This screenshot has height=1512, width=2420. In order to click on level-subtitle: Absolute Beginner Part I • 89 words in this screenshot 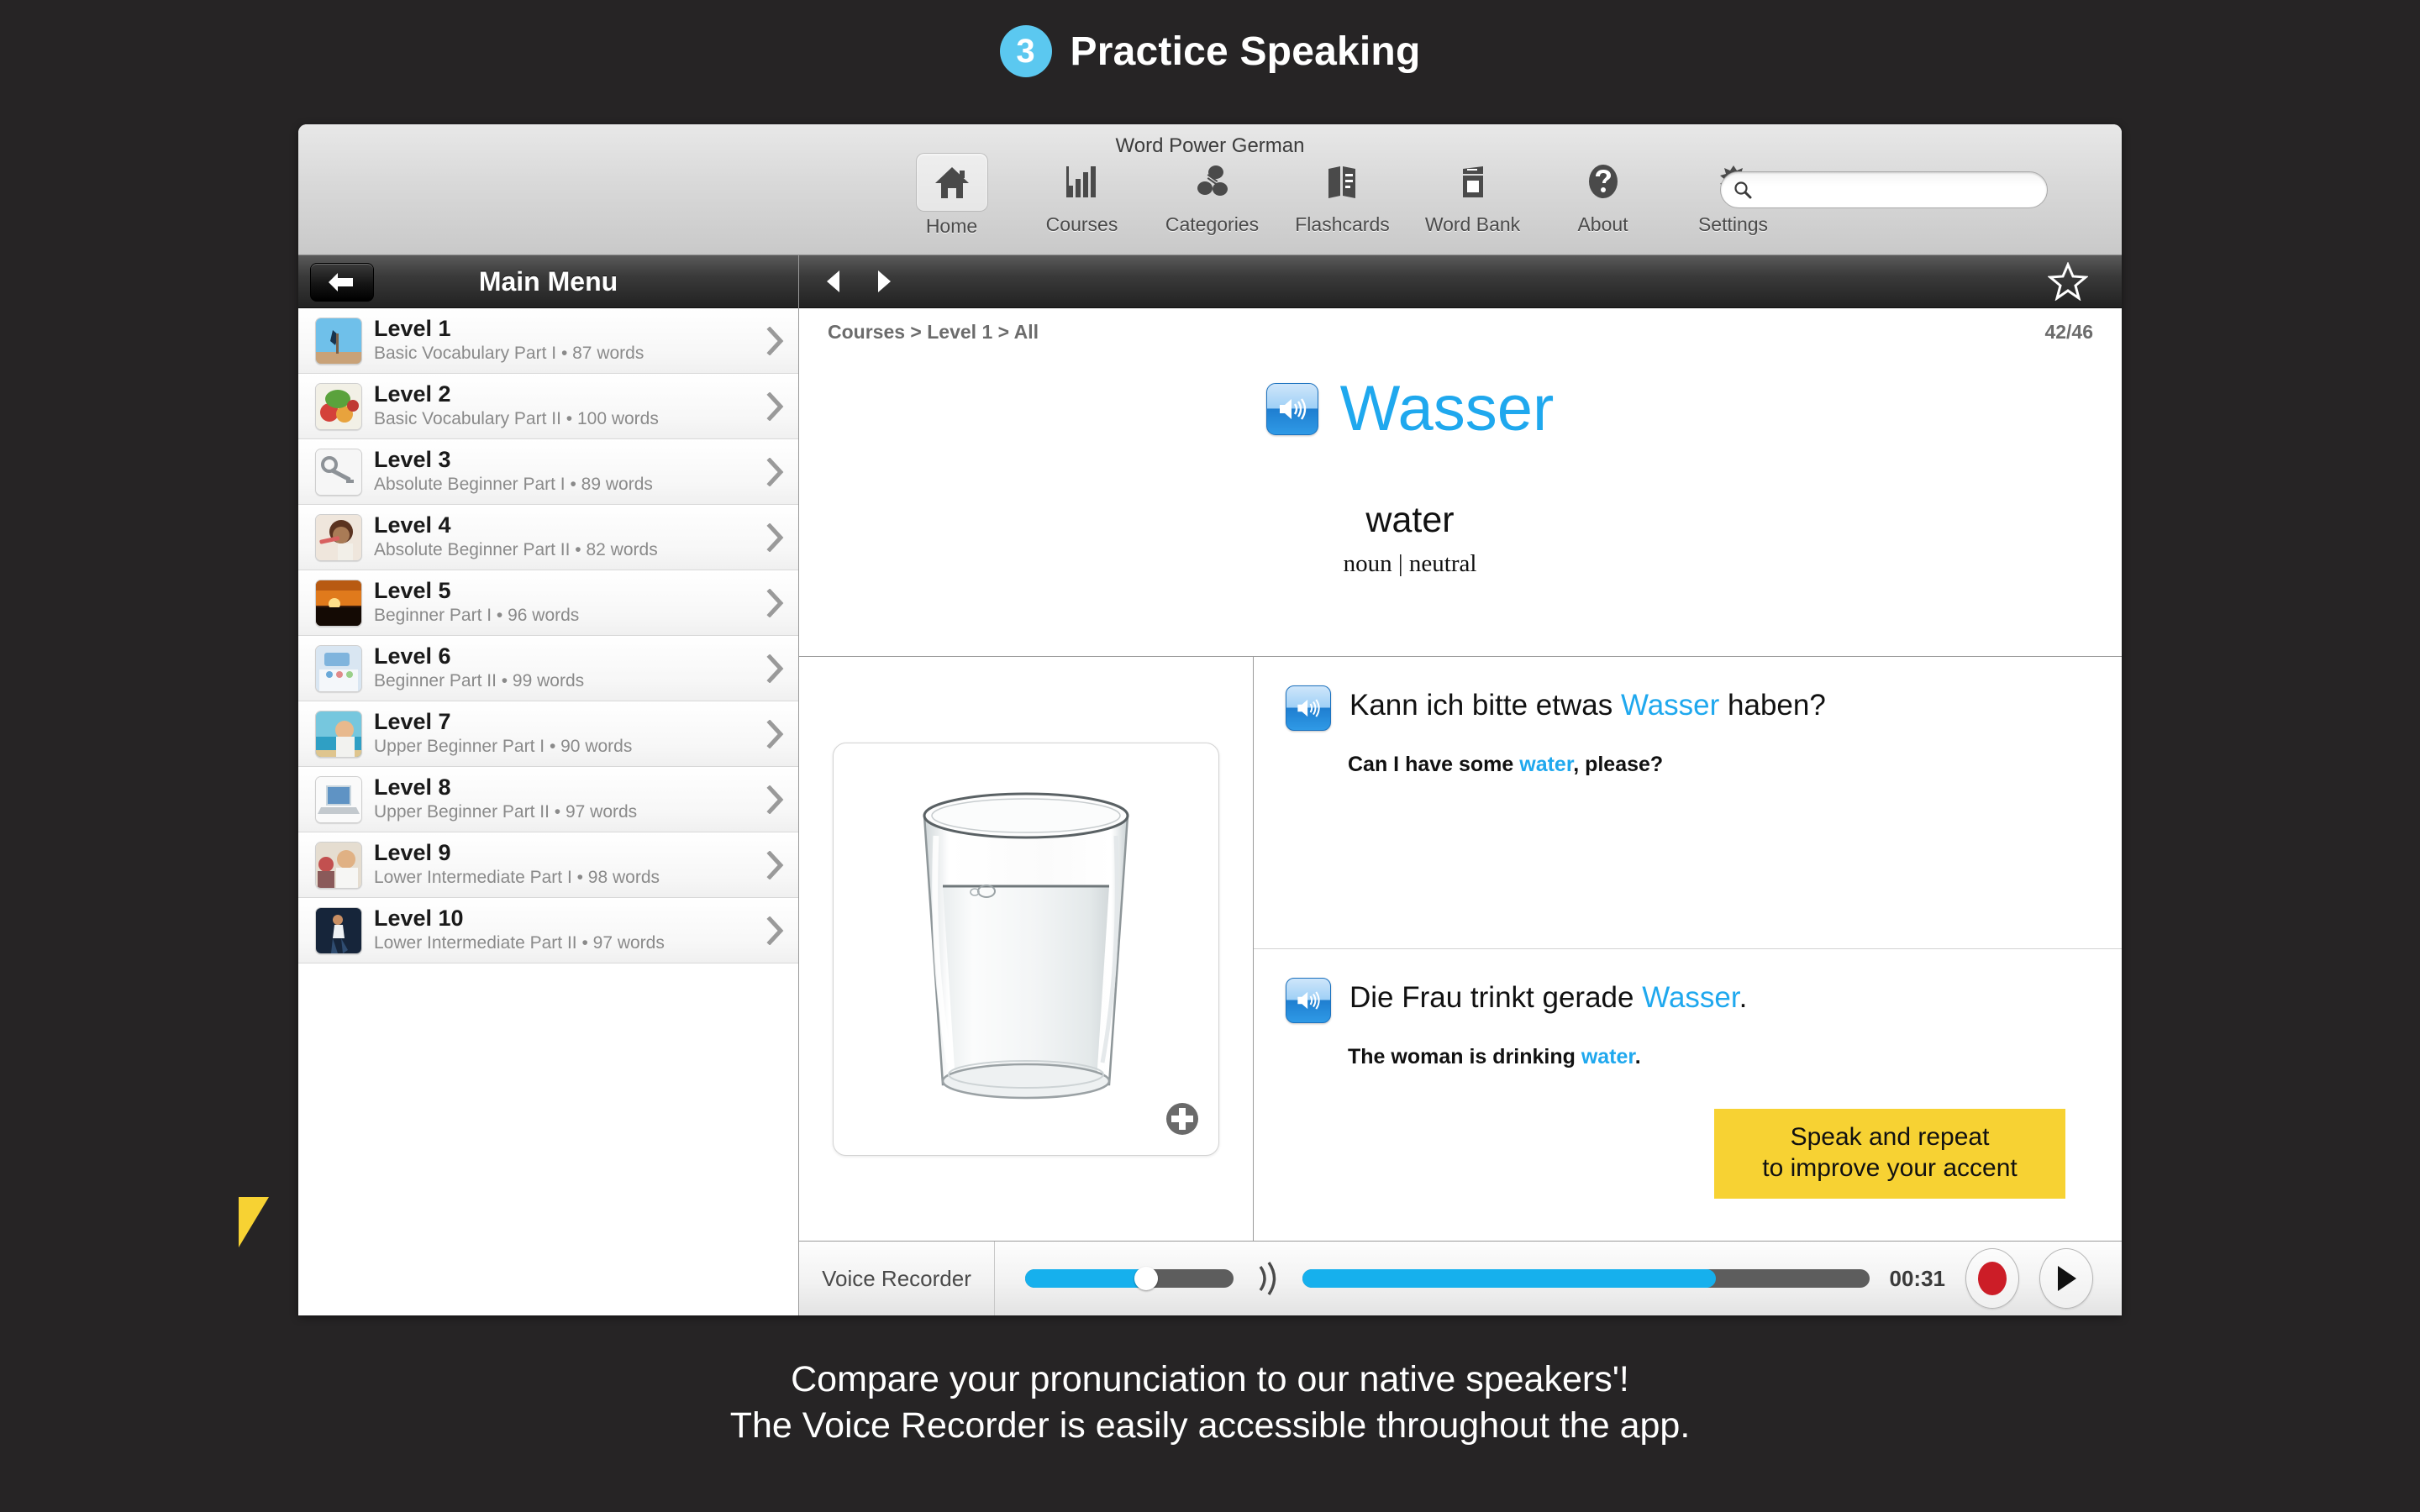, I will do `click(513, 485)`.